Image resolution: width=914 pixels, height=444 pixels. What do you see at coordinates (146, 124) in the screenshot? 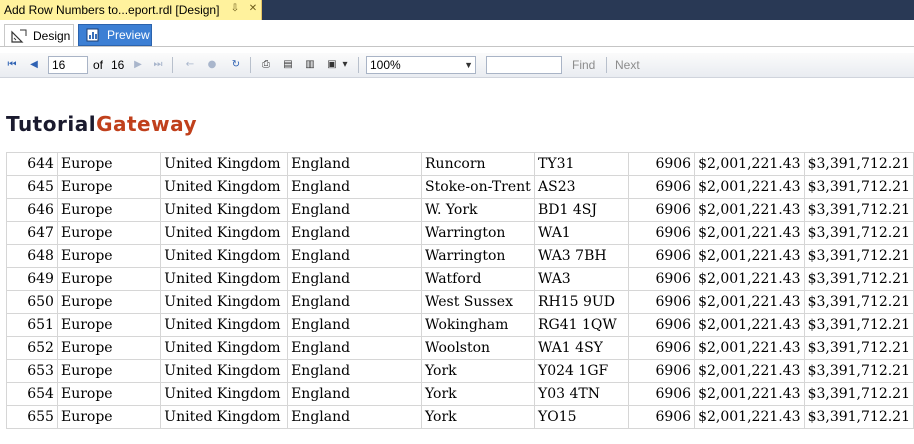
I see `logo-part-2: Gateway` at bounding box center [146, 124].